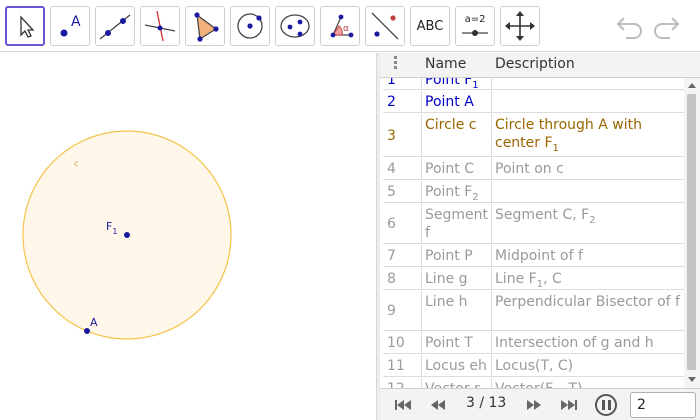  I want to click on scroll-down-icon, so click(692, 379).